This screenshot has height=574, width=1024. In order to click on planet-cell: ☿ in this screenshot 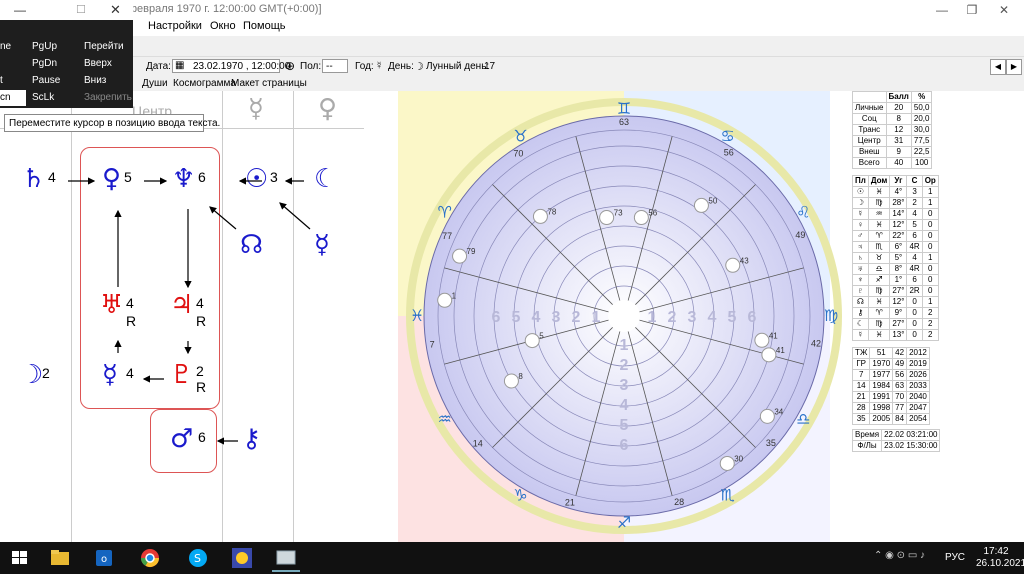, I will do `click(860, 214)`.